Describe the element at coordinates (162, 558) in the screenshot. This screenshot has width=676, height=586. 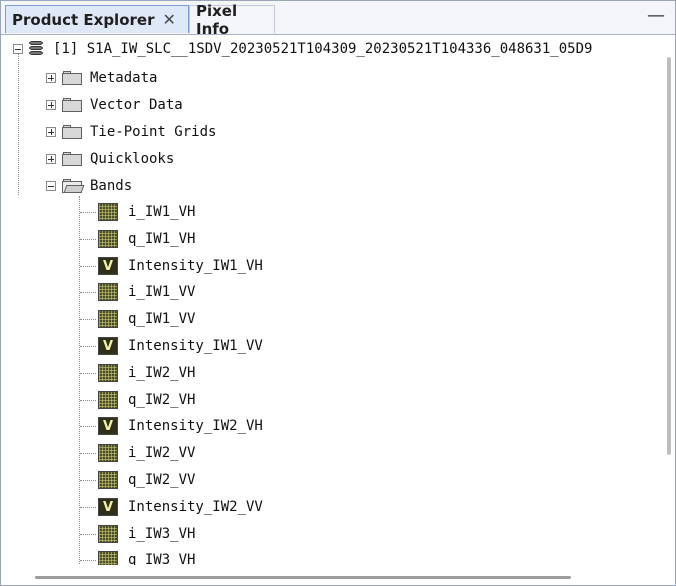
I see `band-label: q_IW3_VH` at that location.